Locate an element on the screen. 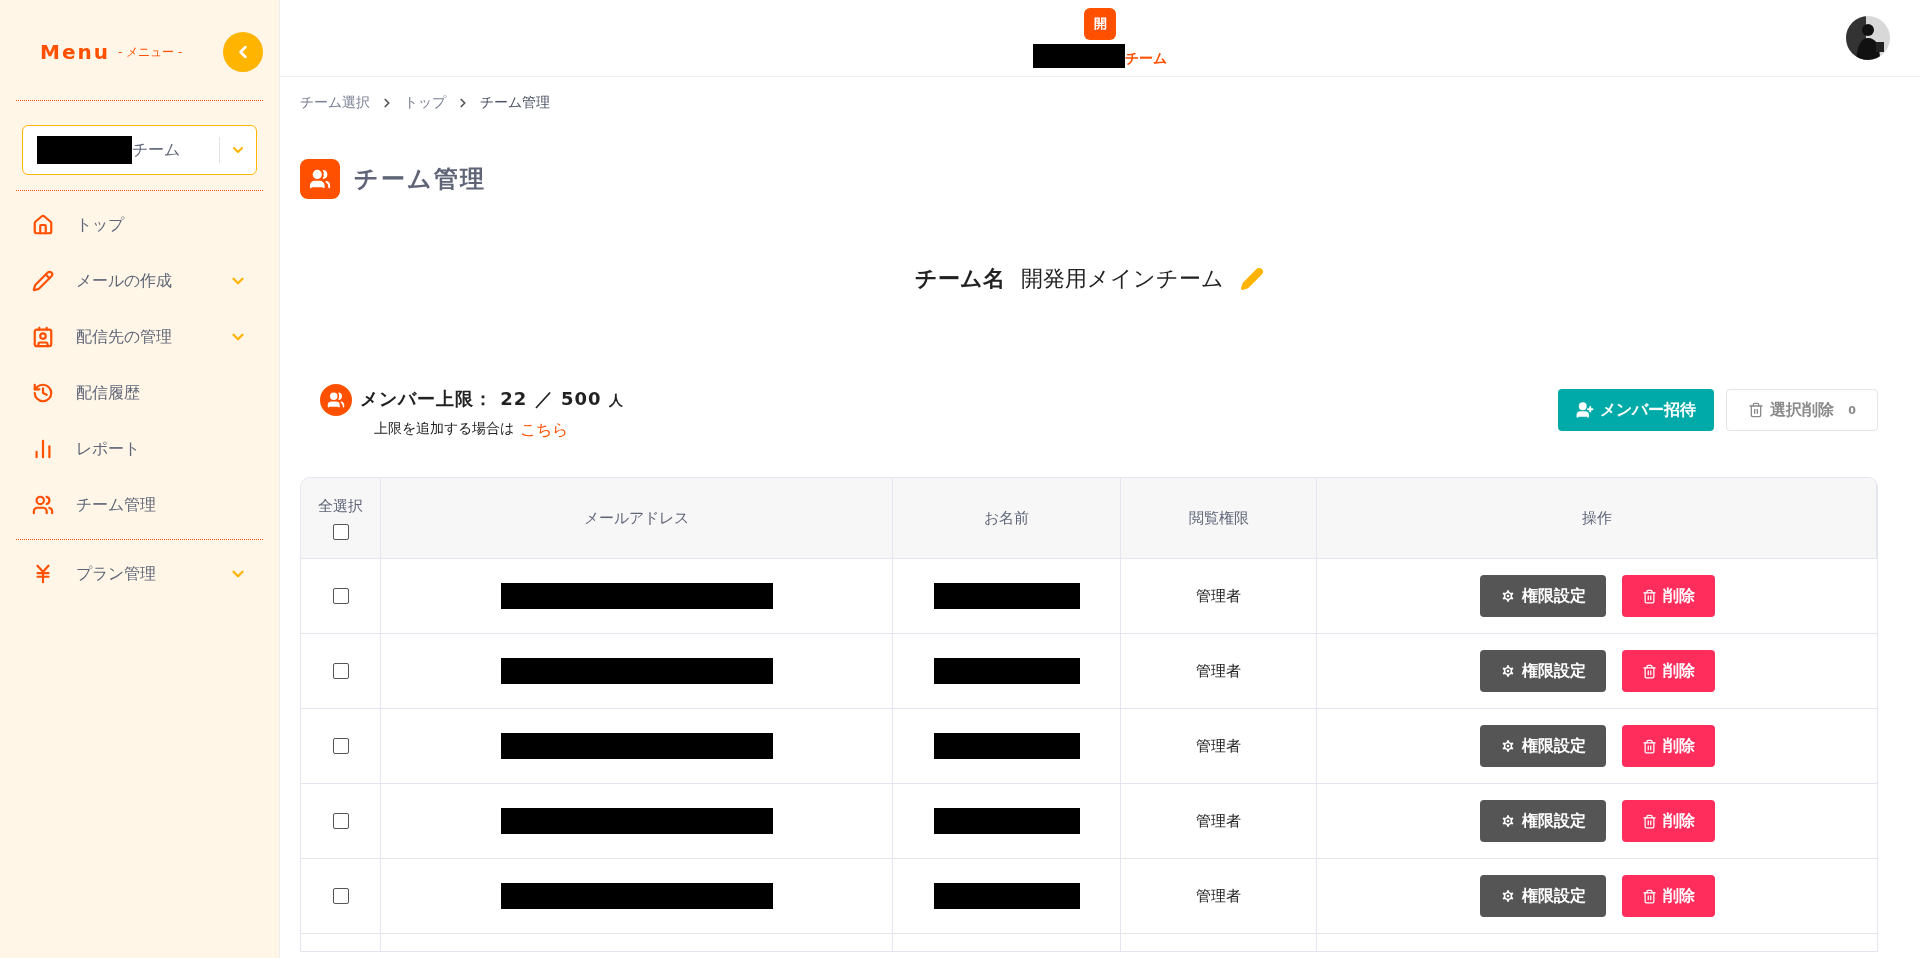 The image size is (1920, 958). column-header: 操作 is located at coordinates (1597, 518).